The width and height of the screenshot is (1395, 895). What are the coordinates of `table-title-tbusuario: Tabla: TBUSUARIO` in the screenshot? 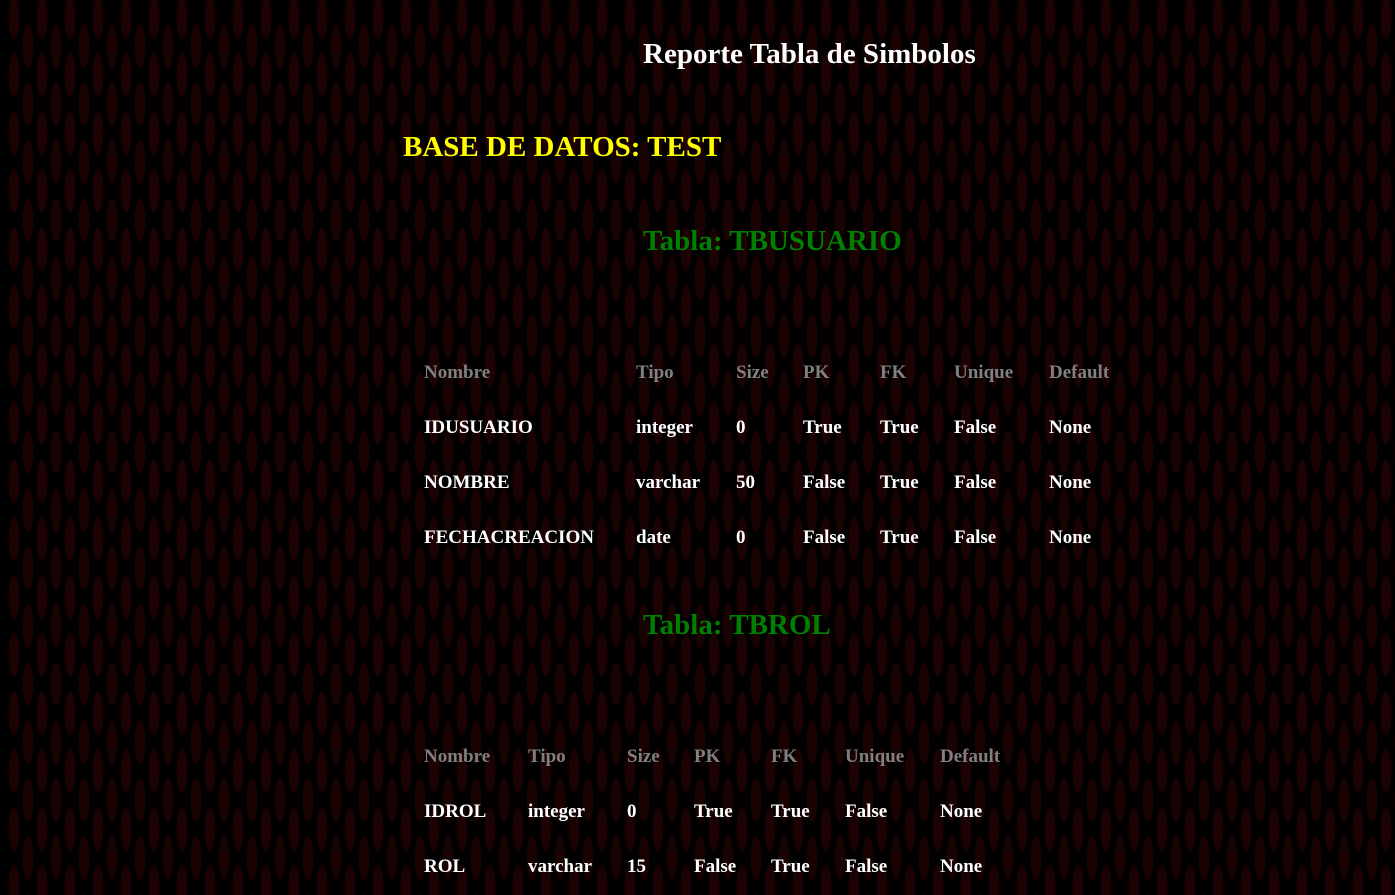 It's located at (772, 241).